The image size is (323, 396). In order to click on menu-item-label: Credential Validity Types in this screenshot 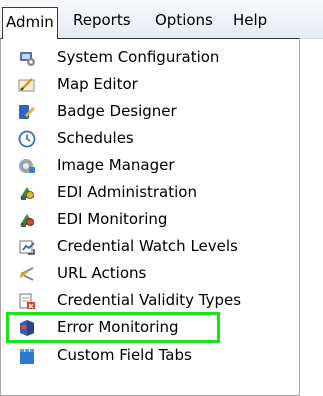, I will do `click(149, 300)`.